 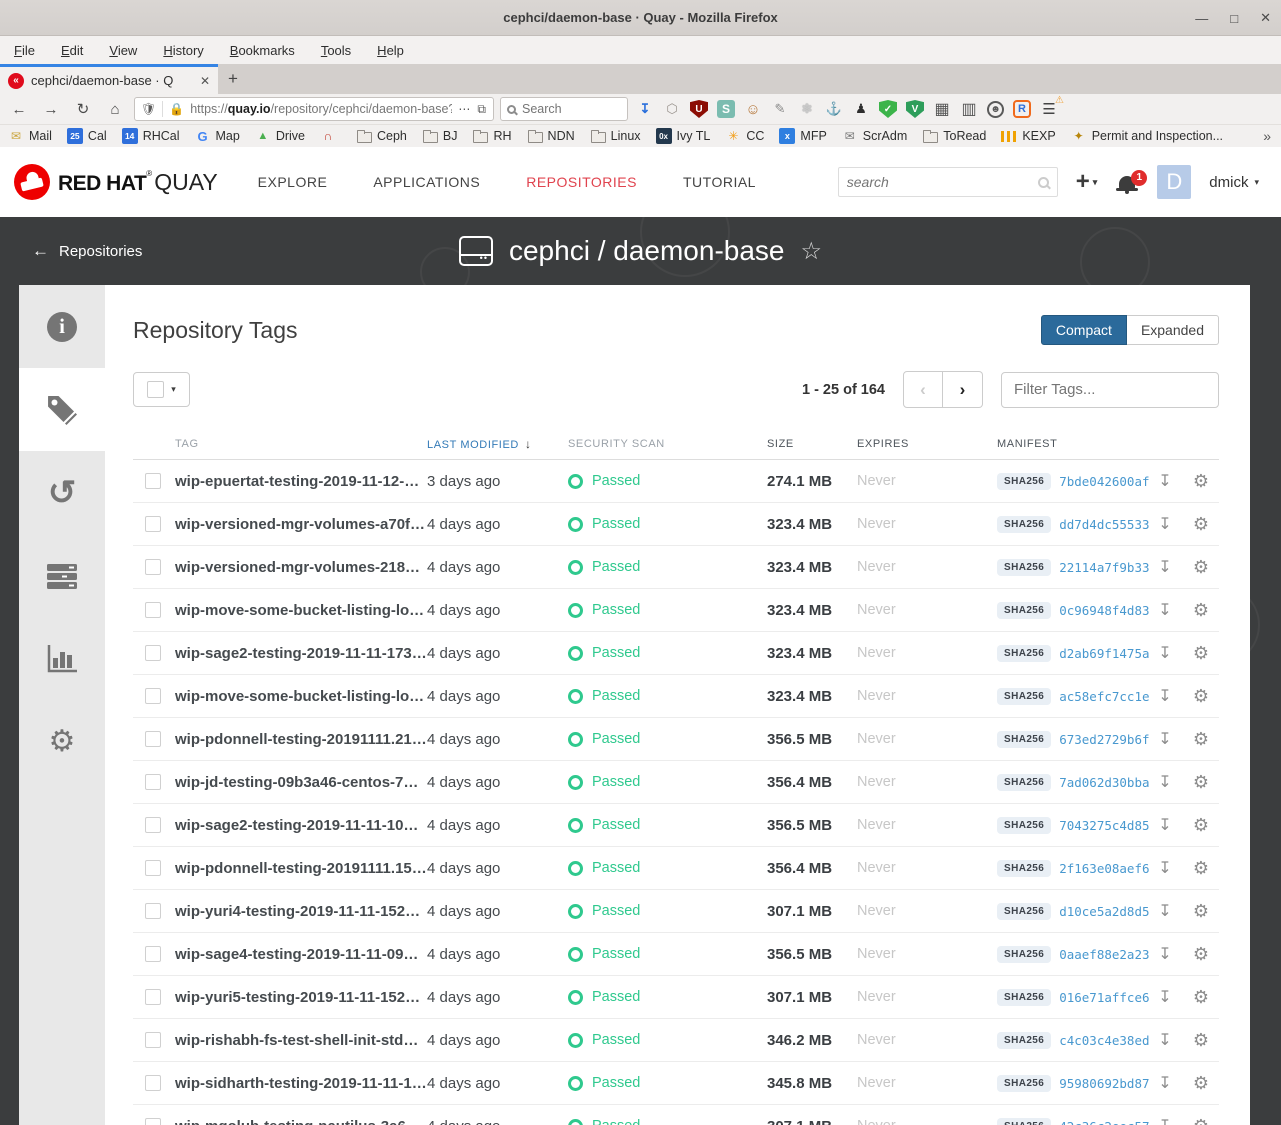 What do you see at coordinates (1104, 1122) in the screenshot?
I see `sha-hash-link: 42c36c2eec57` at bounding box center [1104, 1122].